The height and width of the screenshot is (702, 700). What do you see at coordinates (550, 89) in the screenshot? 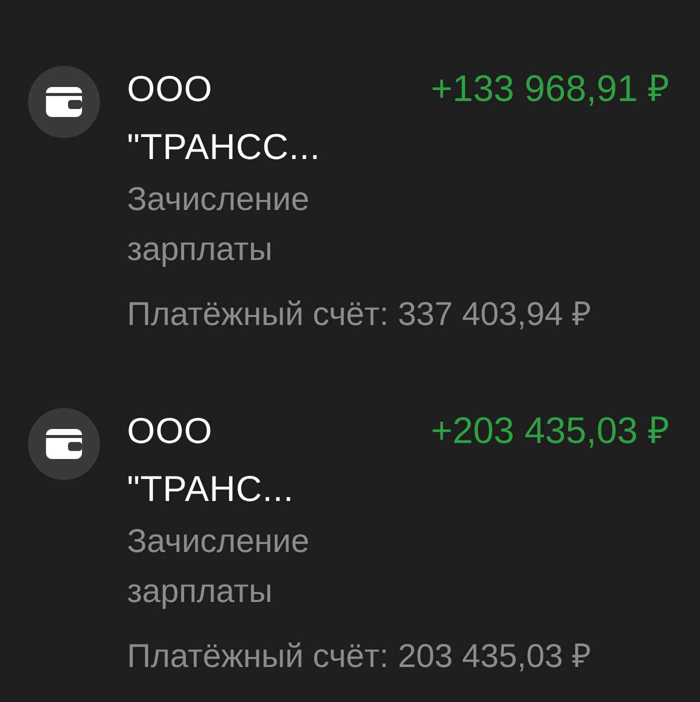
I see `amount: +133 968,91 ₽` at bounding box center [550, 89].